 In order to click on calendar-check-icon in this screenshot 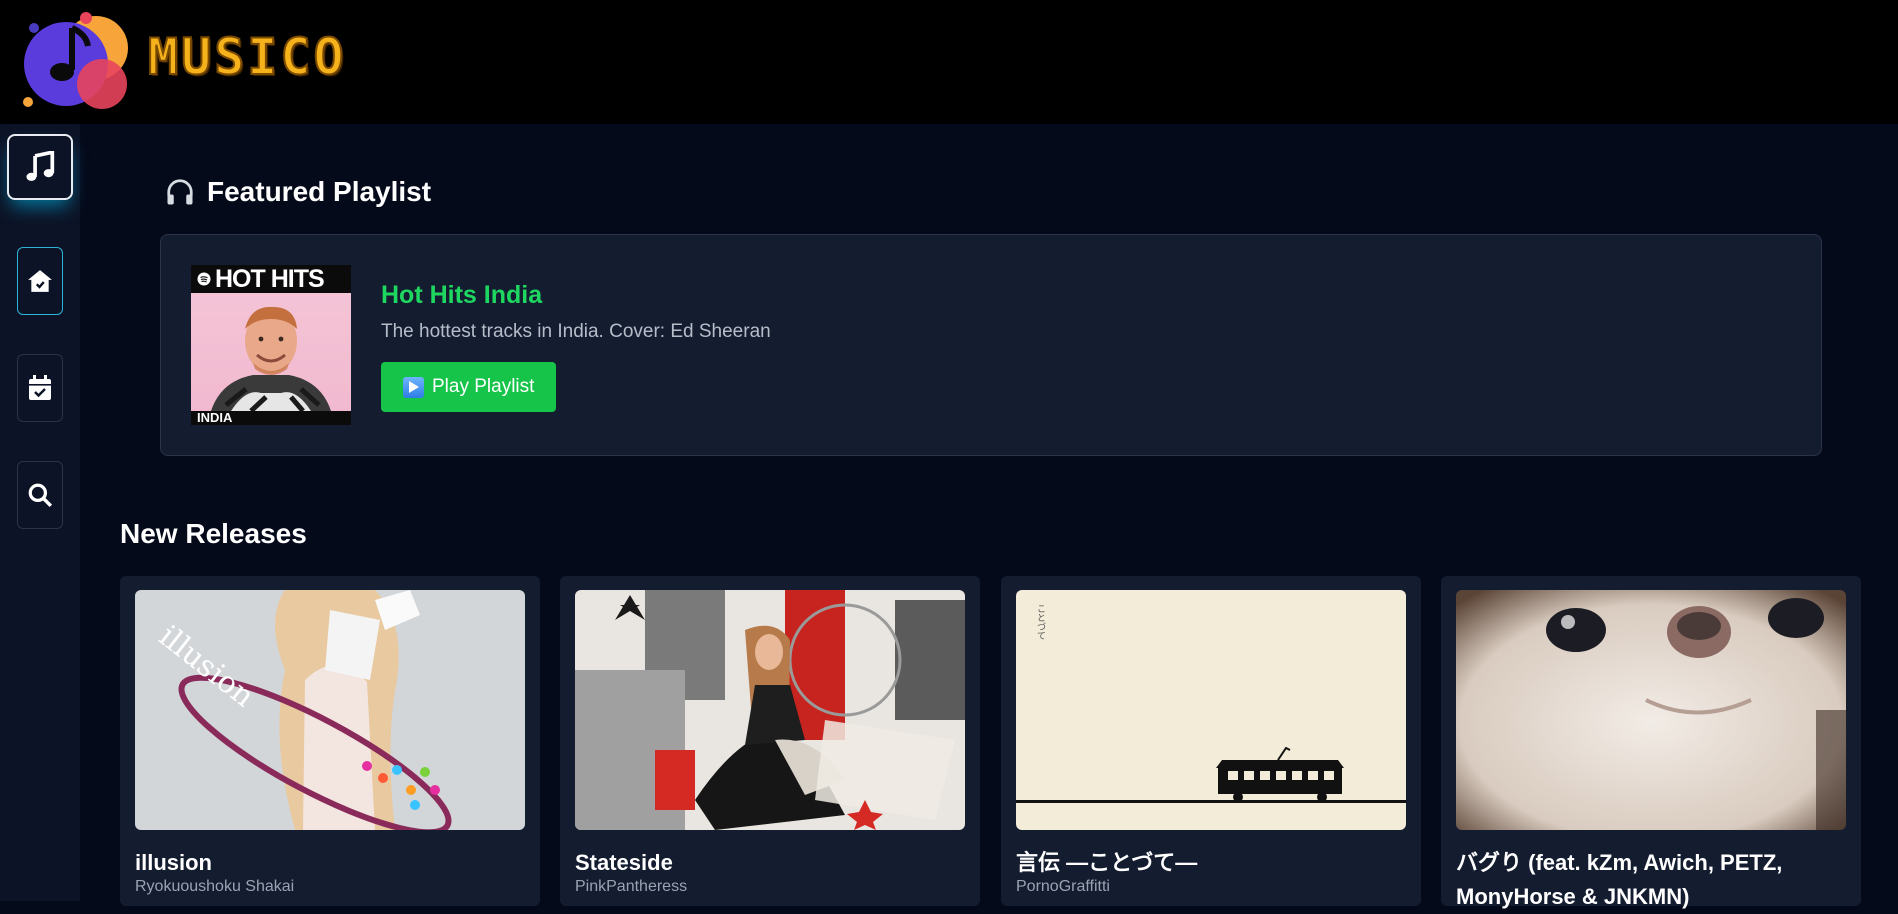, I will do `click(40, 387)`.